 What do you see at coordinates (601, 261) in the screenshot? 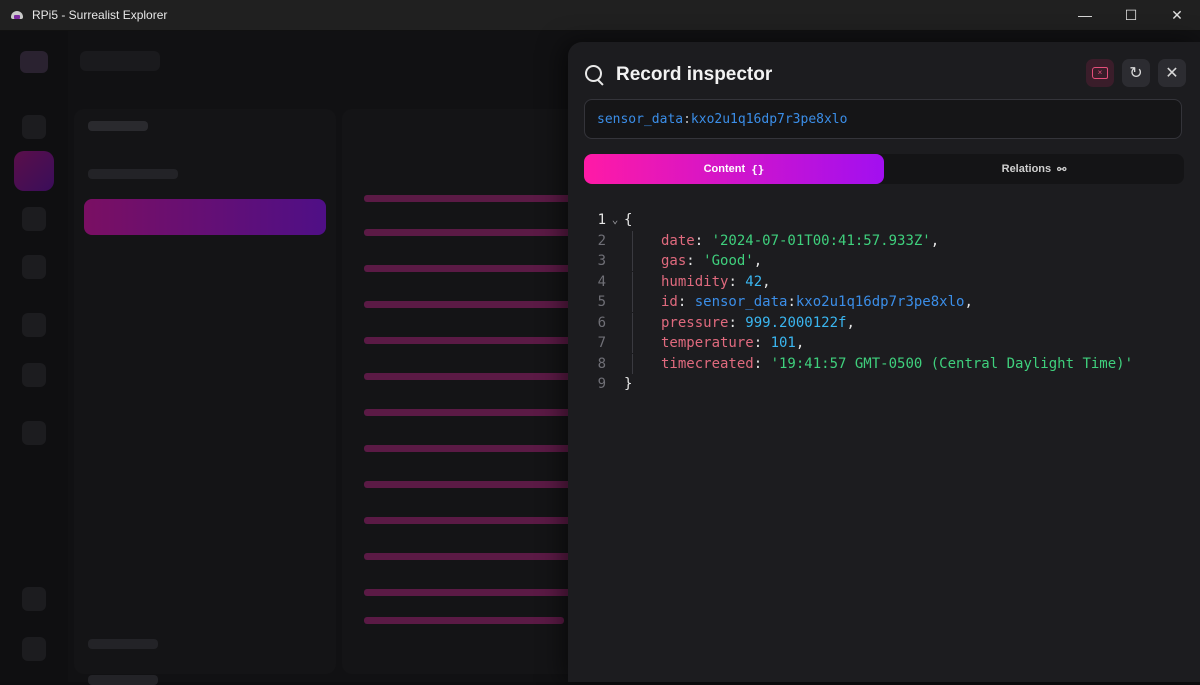
I see `line-number: 3` at bounding box center [601, 261].